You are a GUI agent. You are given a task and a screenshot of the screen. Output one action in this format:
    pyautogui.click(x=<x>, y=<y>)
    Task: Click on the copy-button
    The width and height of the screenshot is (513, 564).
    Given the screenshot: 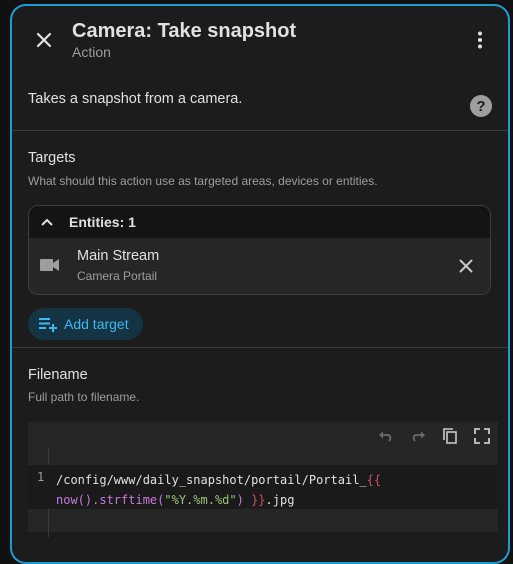 What is the action you would take?
    pyautogui.click(x=450, y=436)
    